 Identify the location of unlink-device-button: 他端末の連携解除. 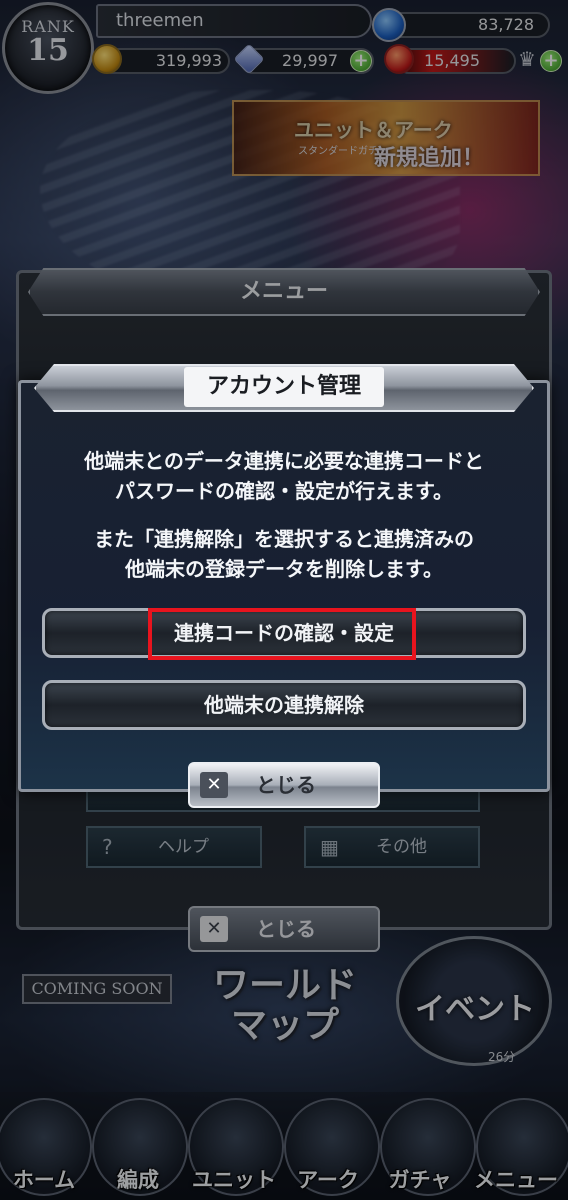
(284, 705).